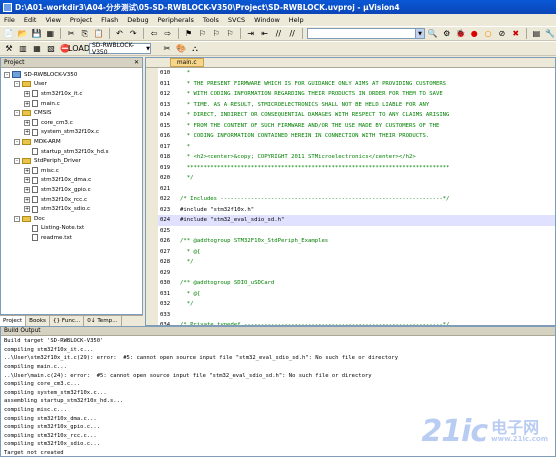 The image size is (556, 457). Describe the element at coordinates (71, 123) in the screenshot. I see `tree-item: + core_cm3.c` at that location.